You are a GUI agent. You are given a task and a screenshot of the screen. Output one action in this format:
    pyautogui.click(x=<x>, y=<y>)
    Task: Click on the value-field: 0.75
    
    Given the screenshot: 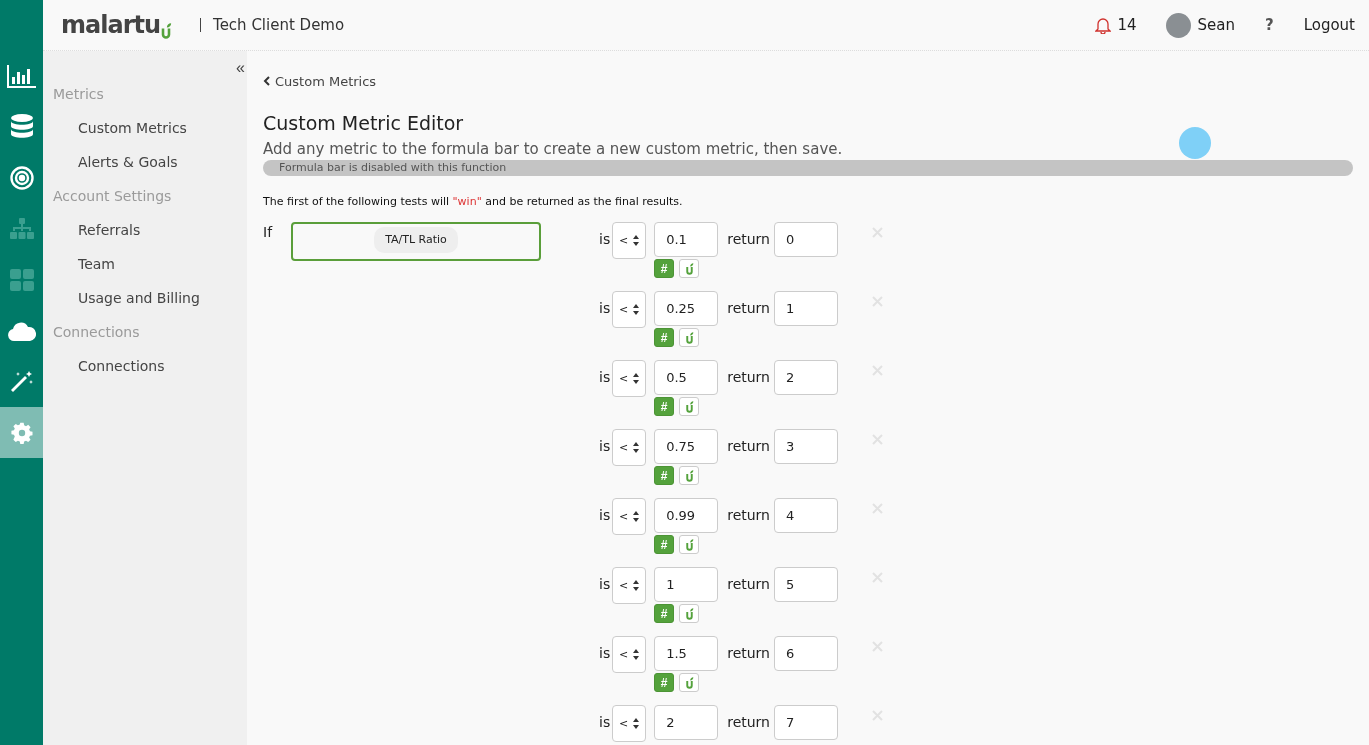 What is the action you would take?
    pyautogui.click(x=686, y=446)
    